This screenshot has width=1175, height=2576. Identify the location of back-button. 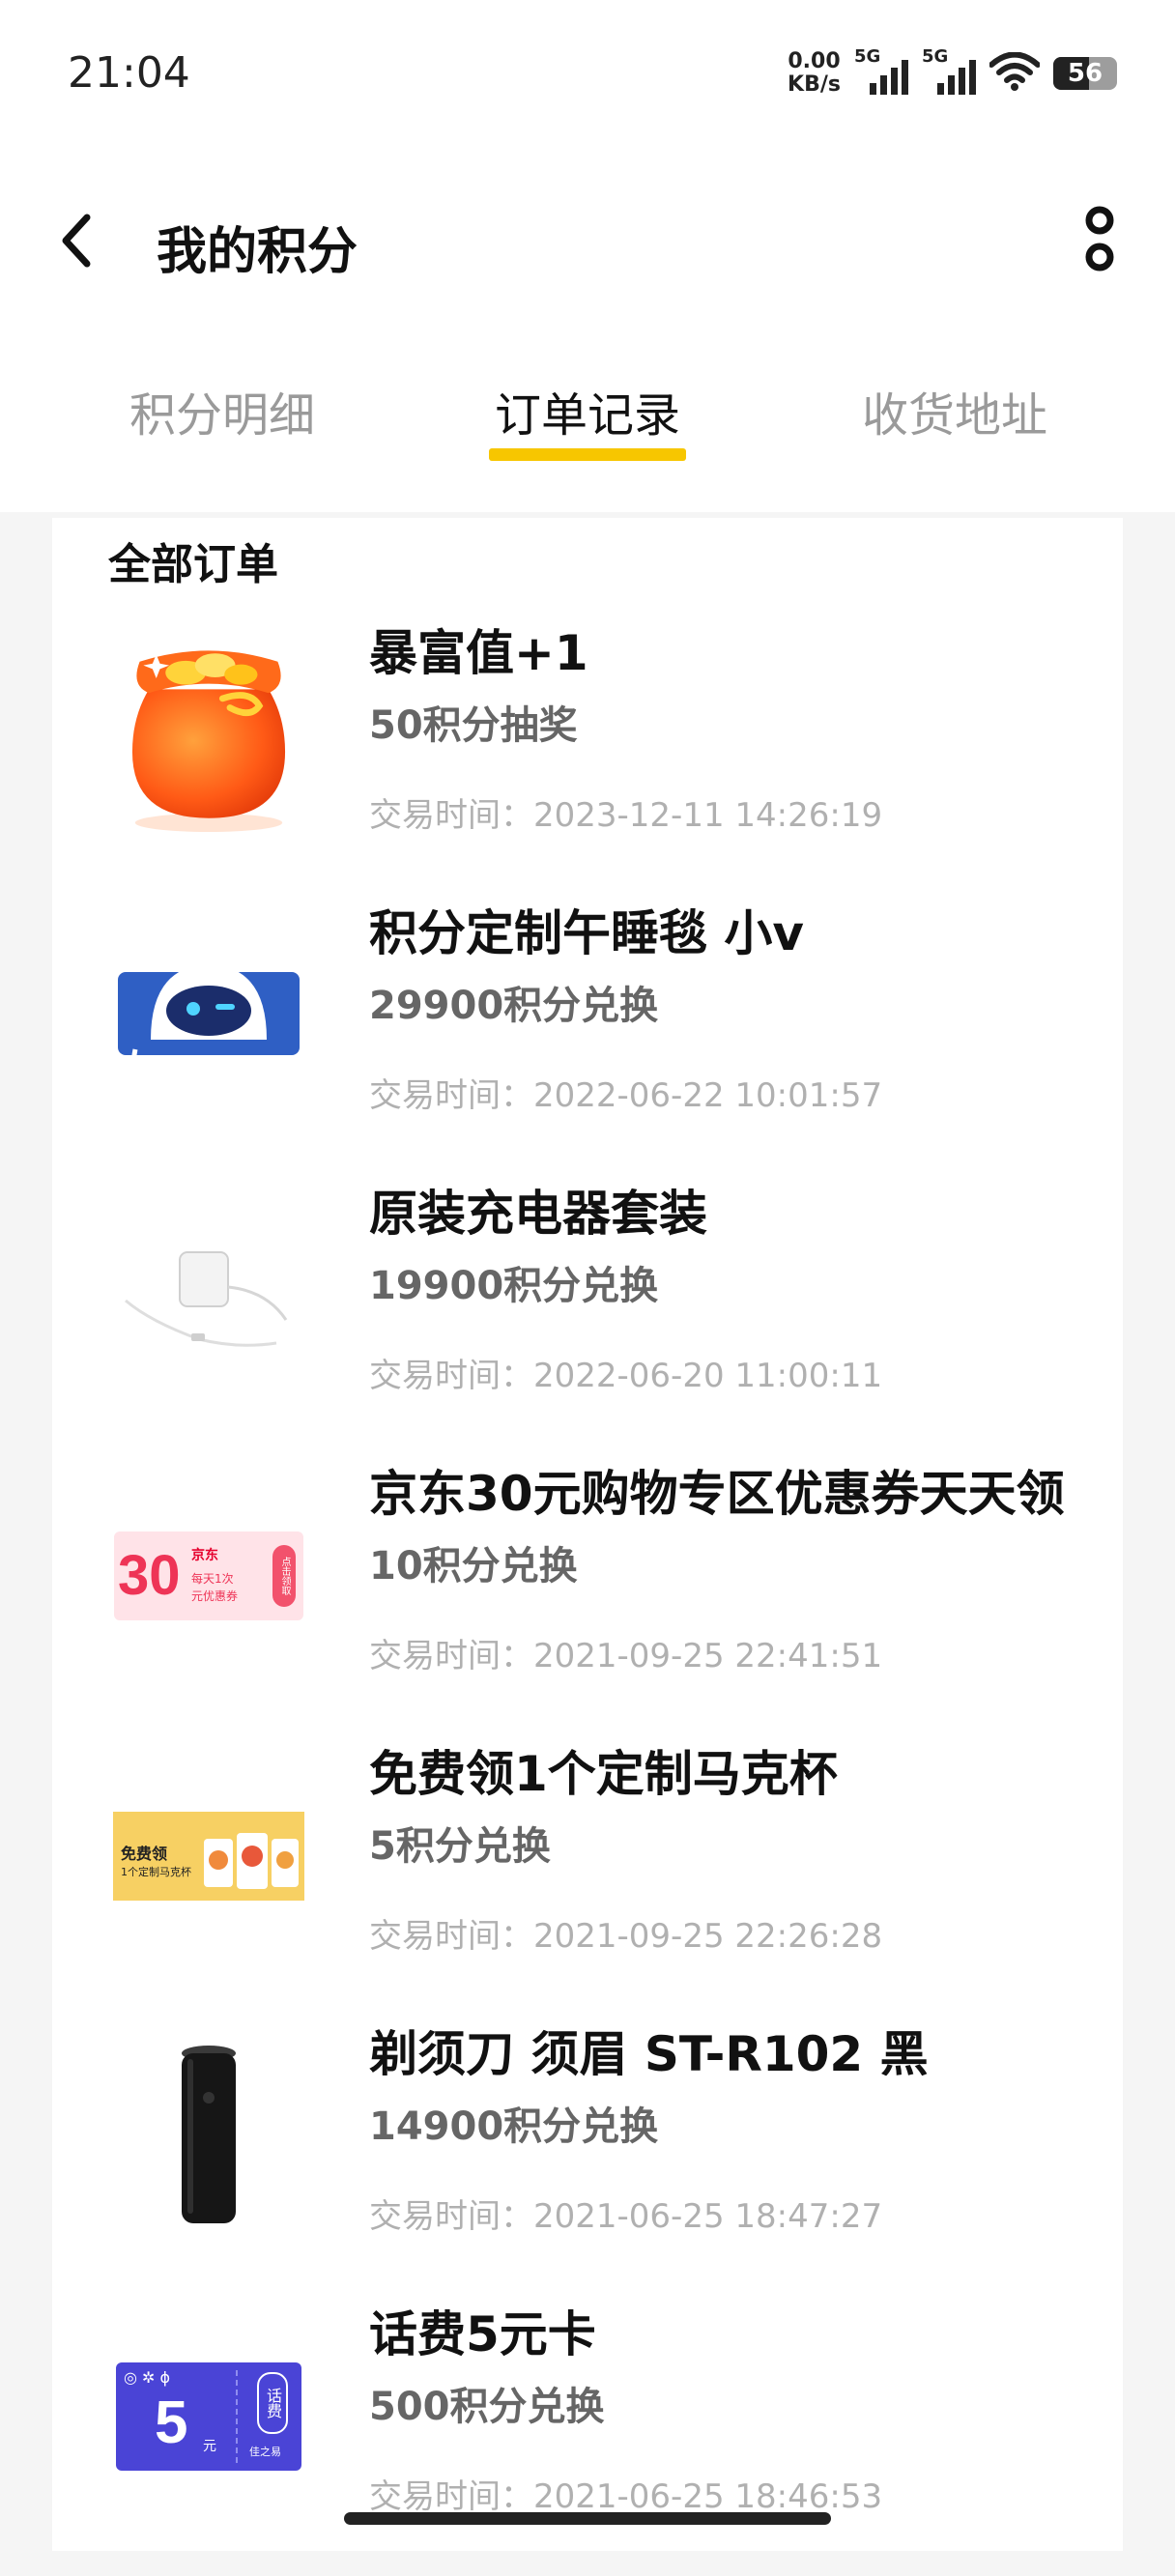
(77, 243).